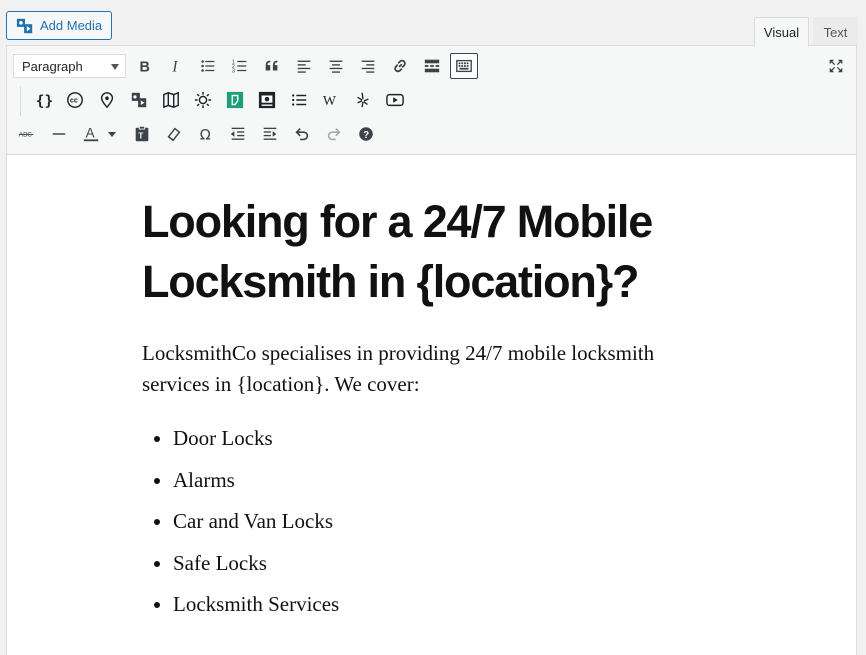 Image resolution: width=866 pixels, height=655 pixels. What do you see at coordinates (437, 521) in the screenshot?
I see `list-item: Car and Van Locks` at bounding box center [437, 521].